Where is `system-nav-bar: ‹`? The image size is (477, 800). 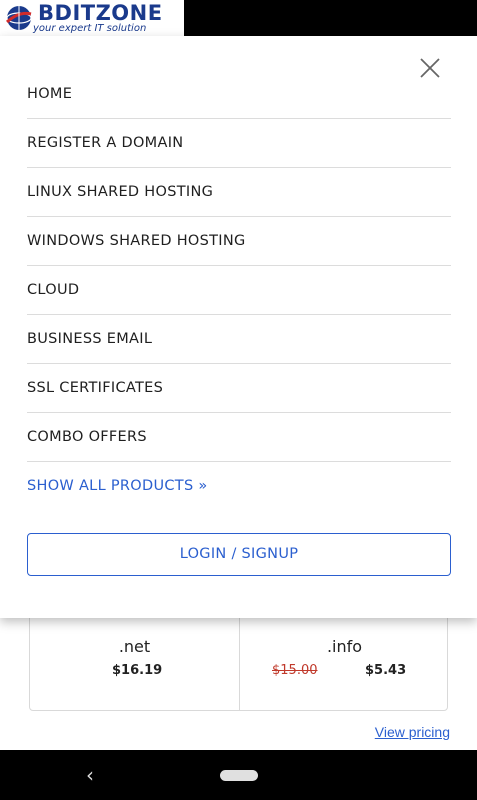 system-nav-bar: ‹ is located at coordinates (238, 775).